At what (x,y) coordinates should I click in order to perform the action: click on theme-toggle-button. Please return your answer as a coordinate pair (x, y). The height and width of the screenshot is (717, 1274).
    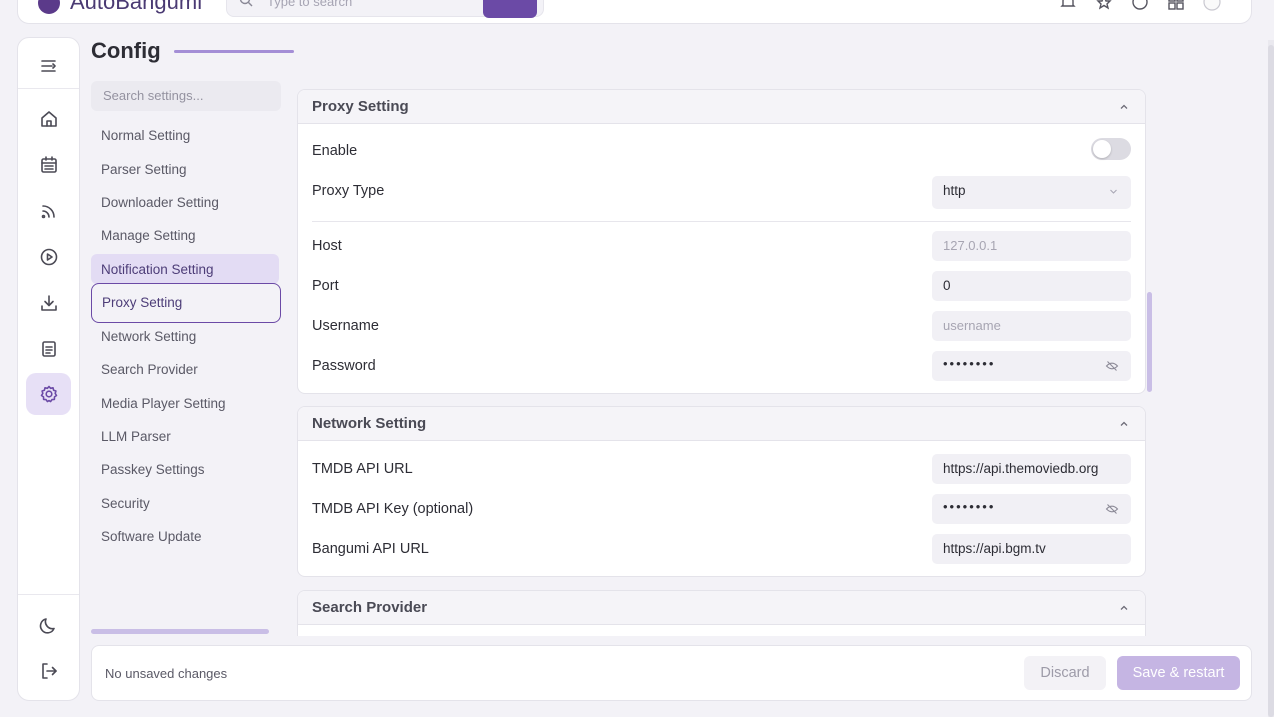
    Looking at the image, I should click on (48, 625).